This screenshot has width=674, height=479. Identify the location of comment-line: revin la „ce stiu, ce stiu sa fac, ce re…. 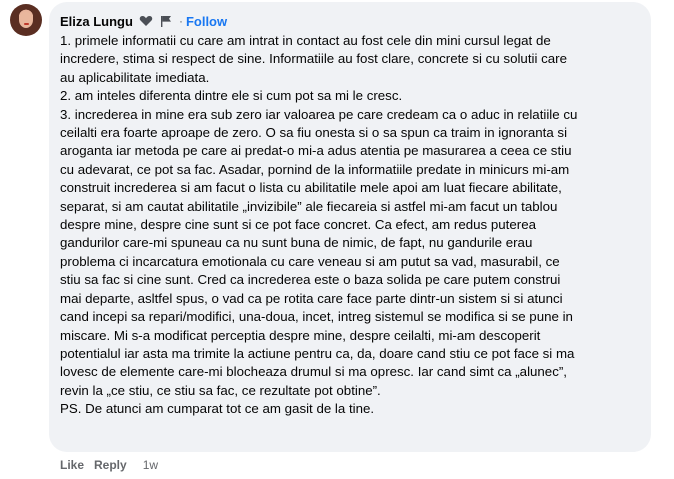
(220, 390).